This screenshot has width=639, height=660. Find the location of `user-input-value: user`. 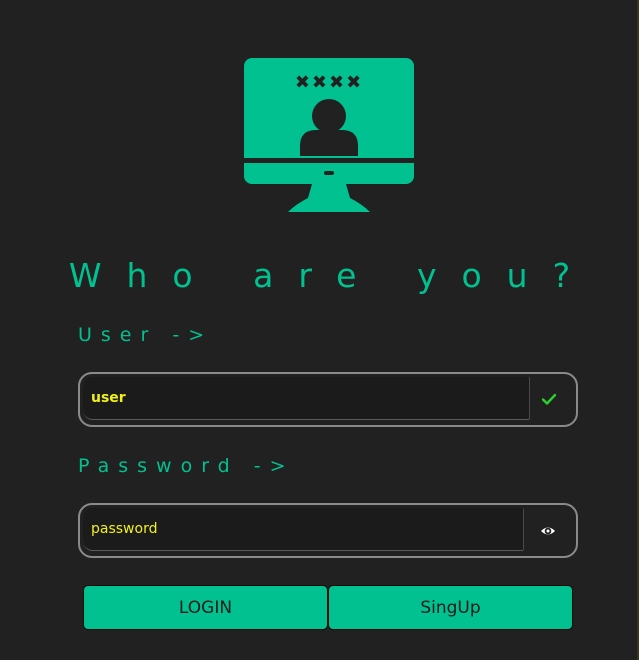

user-input-value: user is located at coordinates (108, 398).